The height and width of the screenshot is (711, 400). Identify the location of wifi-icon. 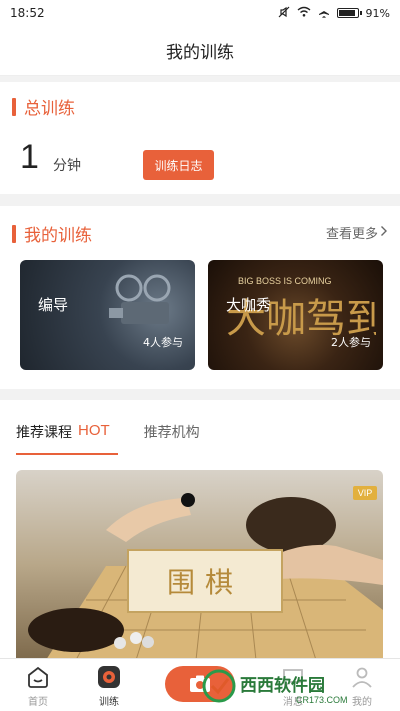
(304, 13).